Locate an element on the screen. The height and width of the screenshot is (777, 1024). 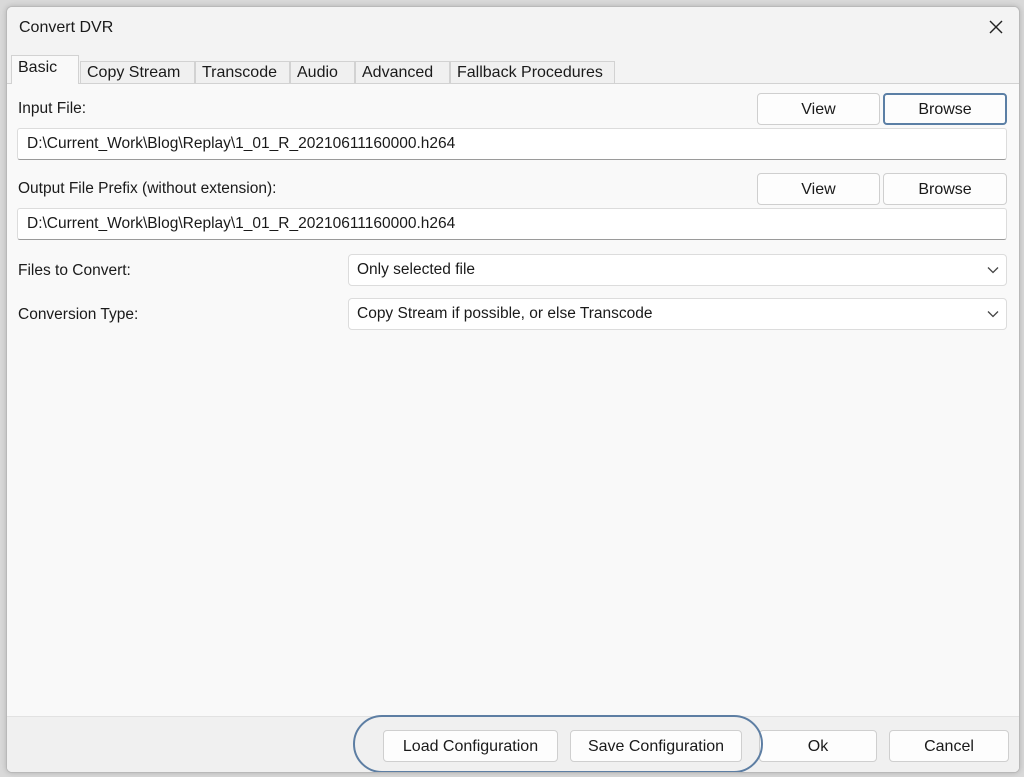
close-icon is located at coordinates (996, 27).